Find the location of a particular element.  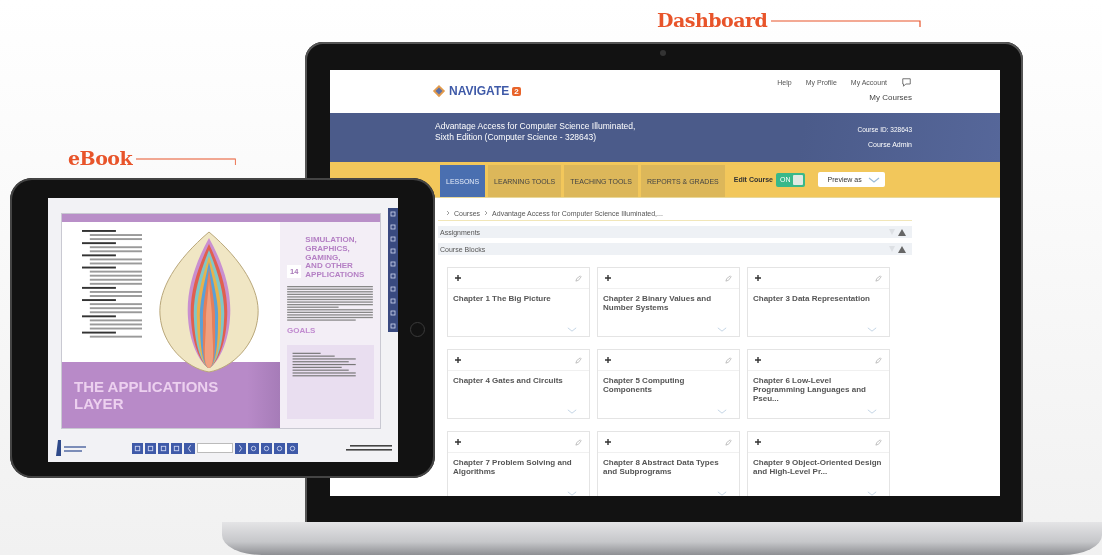

goals-heading: GOALS is located at coordinates (302, 330).